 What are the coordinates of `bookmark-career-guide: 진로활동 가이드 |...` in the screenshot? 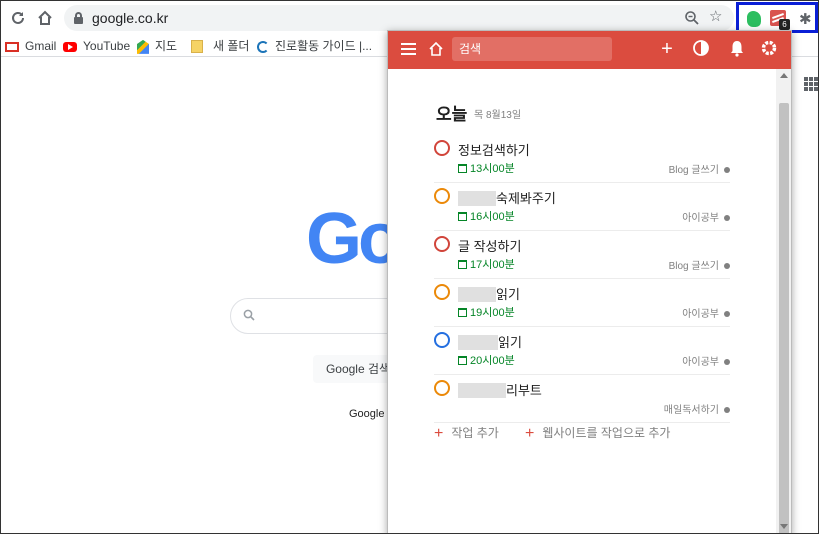 It's located at (314, 46).